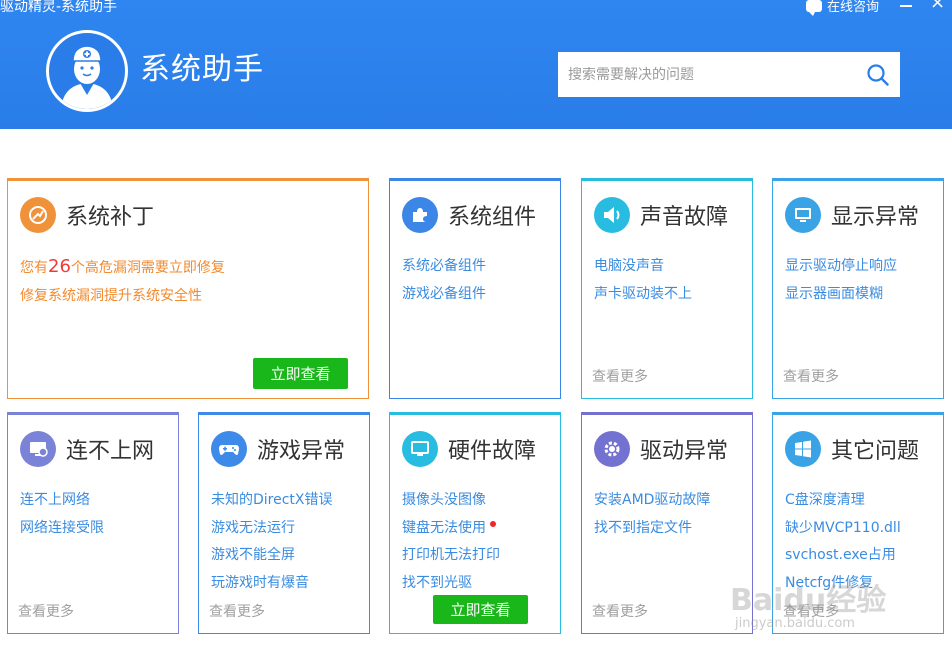 The width and height of the screenshot is (952, 659). I want to click on card-system-patch: 系统补丁 您有26个高危漏洞需要立即修复 修复系统漏洞提升系统安全性 立即查看, so click(188, 288).